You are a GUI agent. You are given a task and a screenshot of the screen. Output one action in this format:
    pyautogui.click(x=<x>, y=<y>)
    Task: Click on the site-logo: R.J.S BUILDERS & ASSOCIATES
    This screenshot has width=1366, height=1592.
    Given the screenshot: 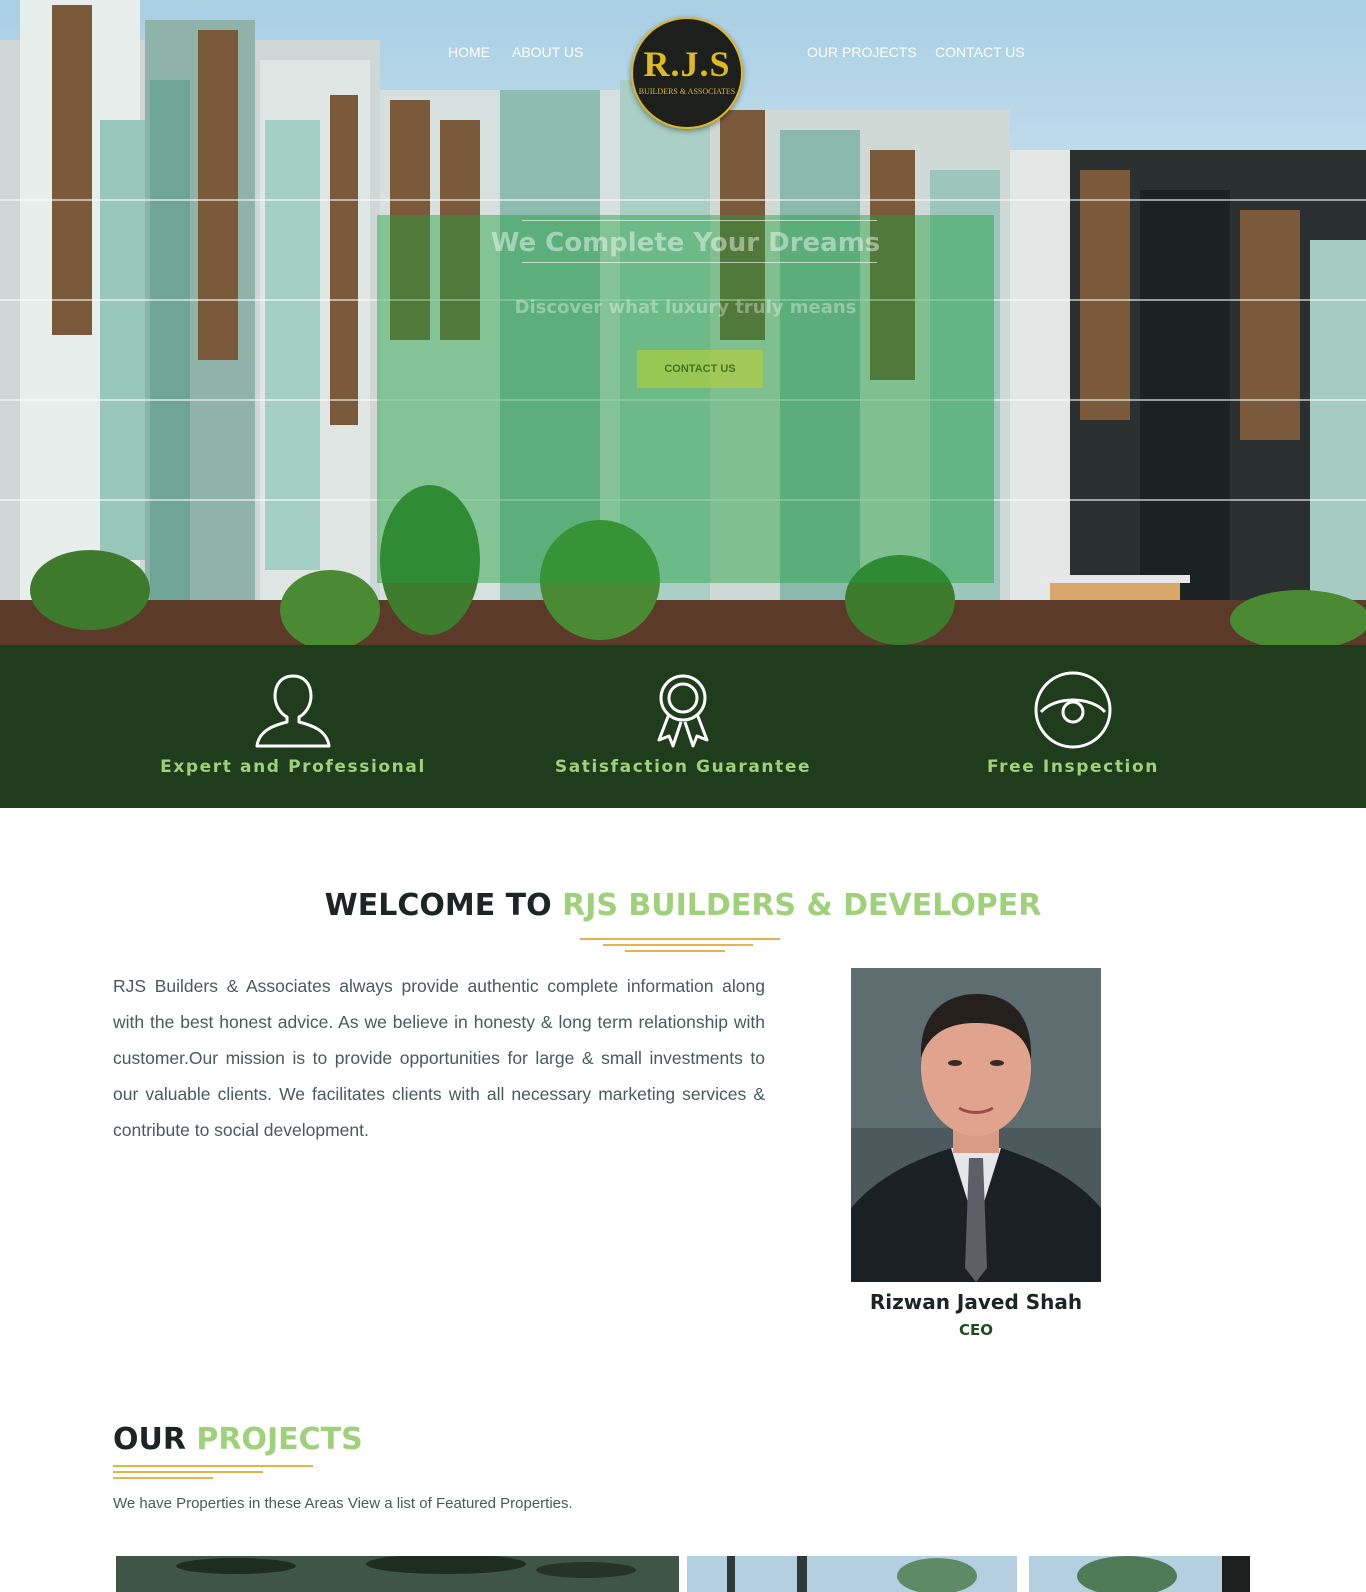 What is the action you would take?
    pyautogui.click(x=687, y=73)
    